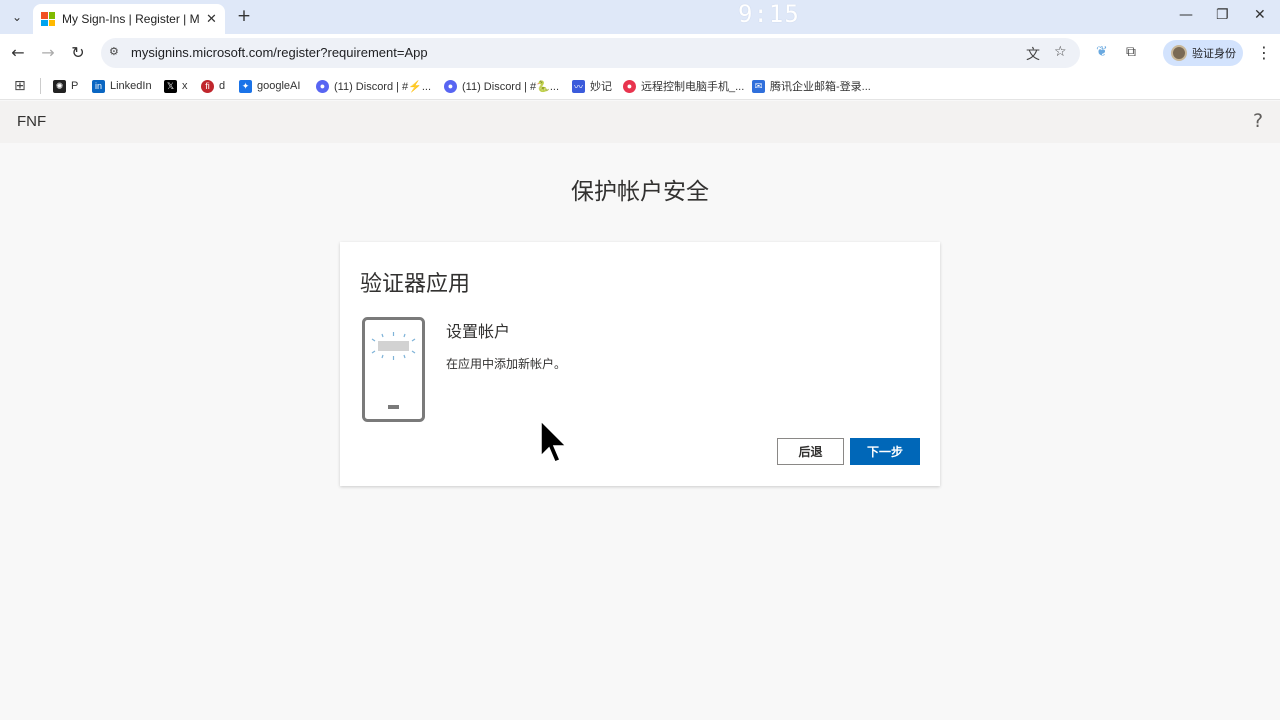  Describe the element at coordinates (1264, 52) in the screenshot. I see `browser-menu-icon: ⋮` at that location.